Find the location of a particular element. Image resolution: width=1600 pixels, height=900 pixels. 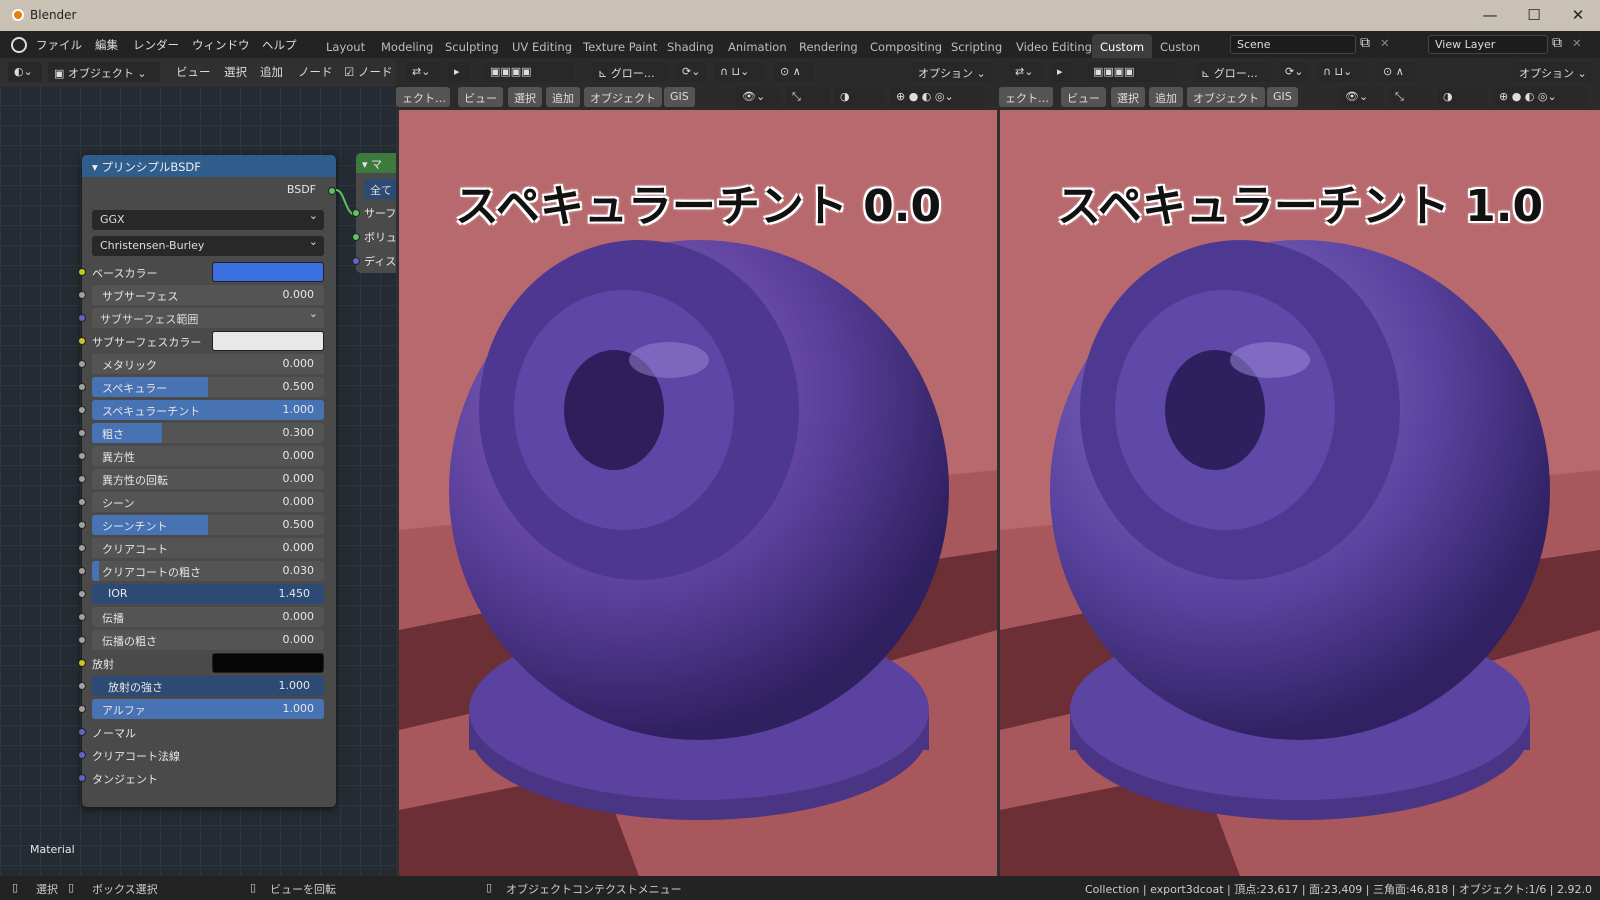

emission-socket is located at coordinates (82, 663).